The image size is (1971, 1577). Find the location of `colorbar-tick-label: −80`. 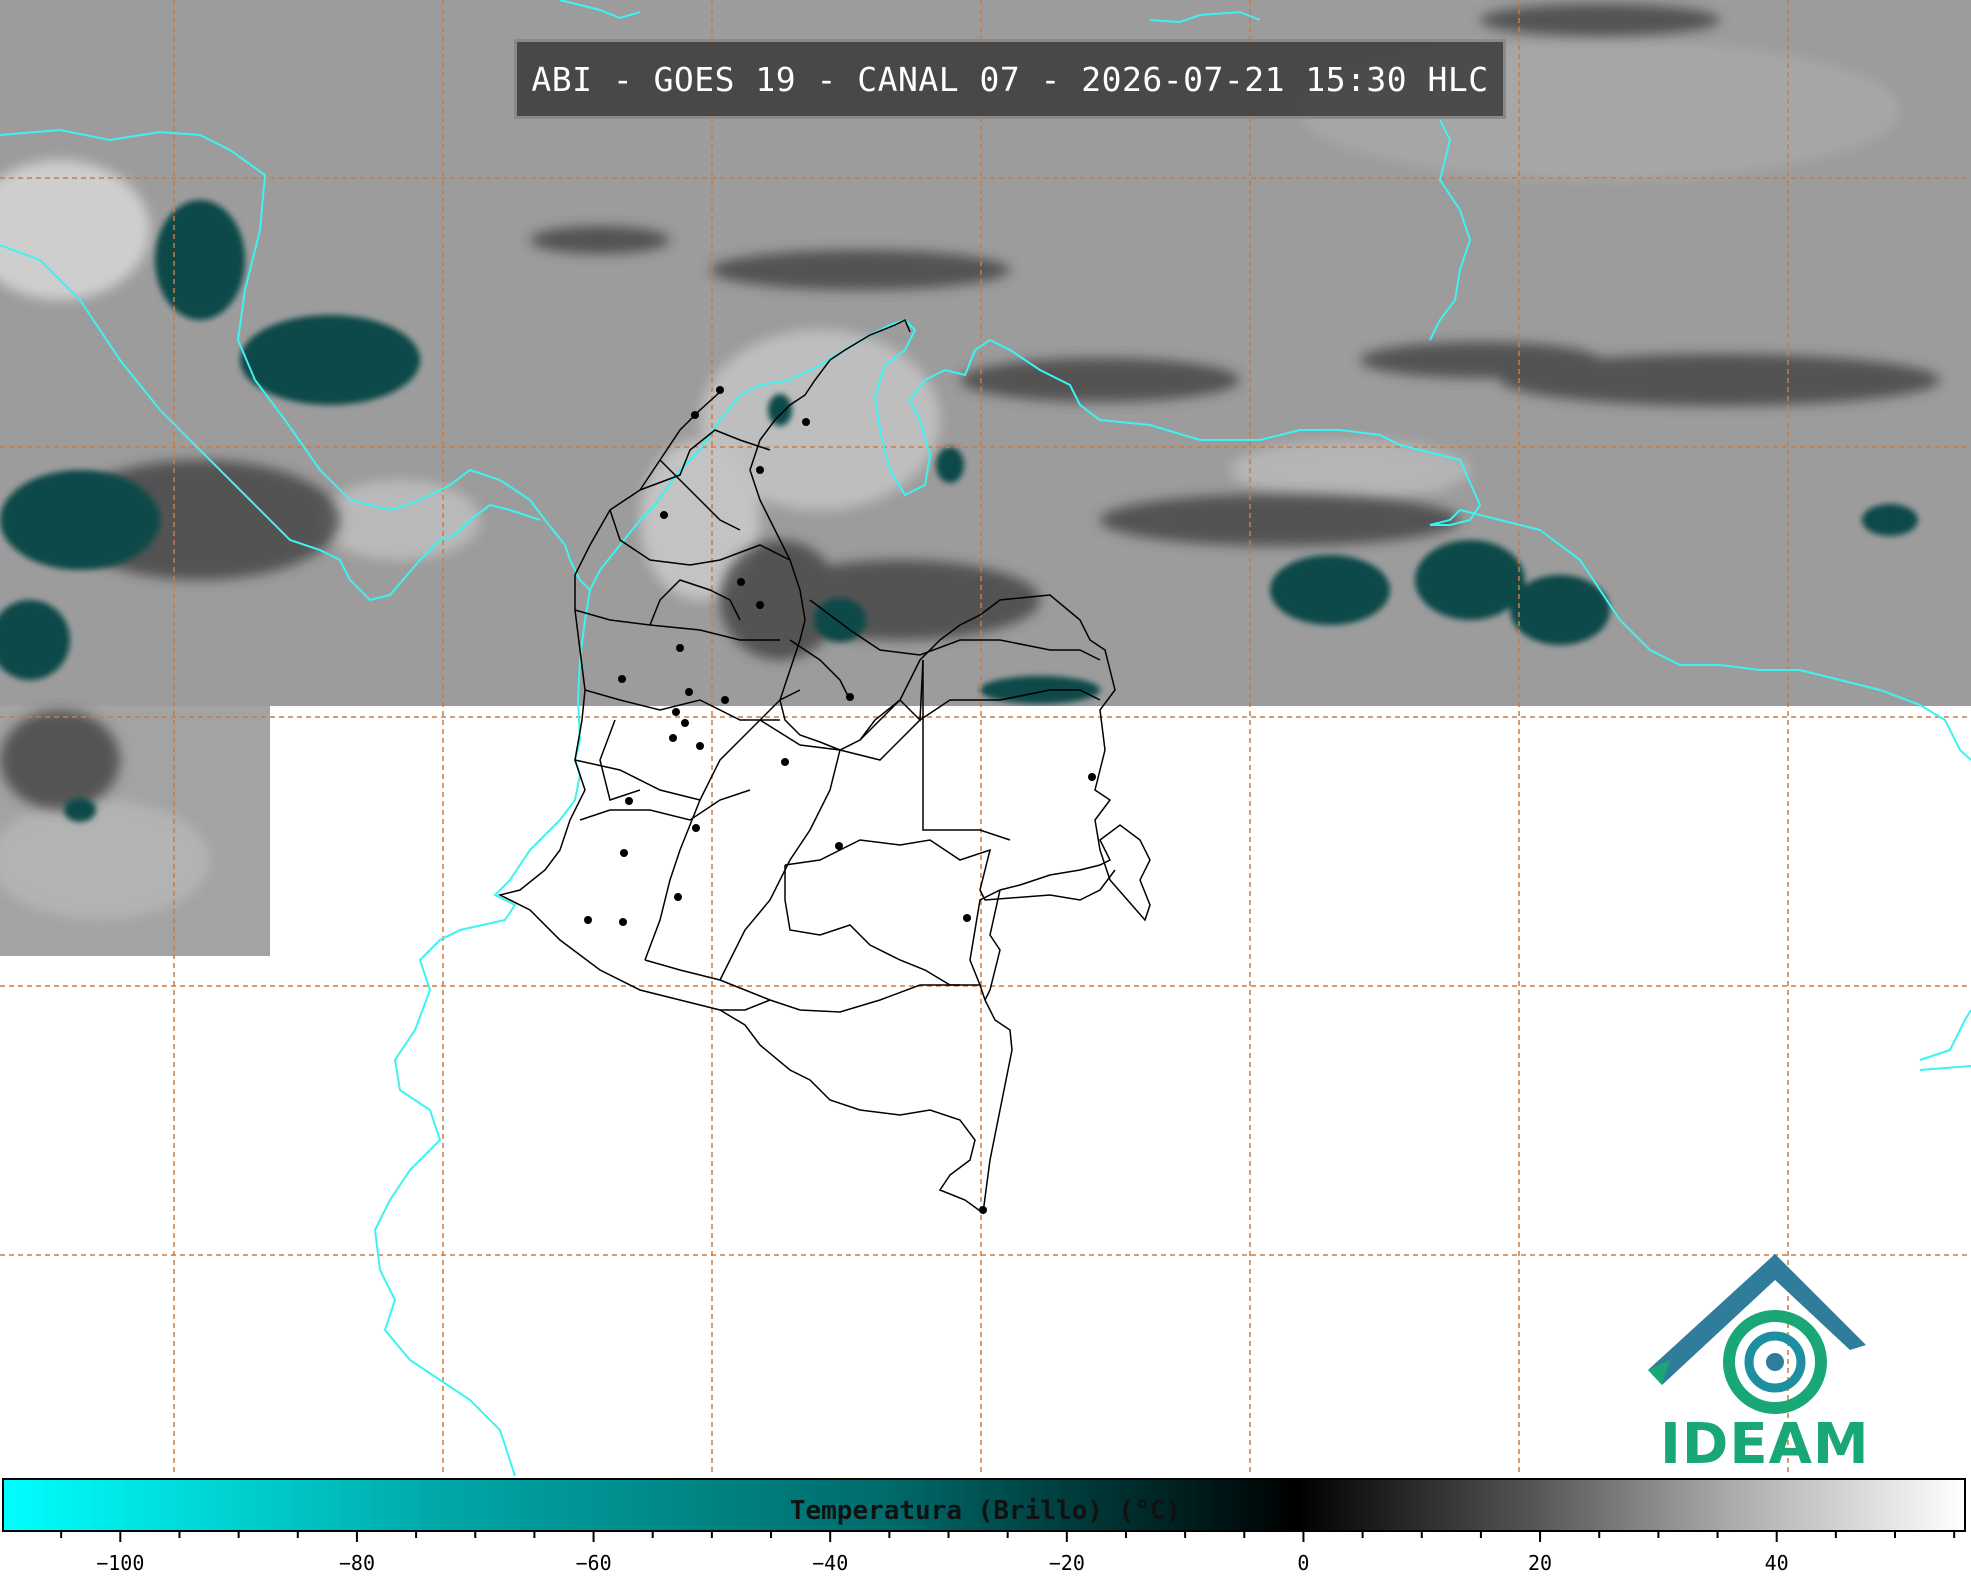

colorbar-tick-label: −80 is located at coordinates (357, 1563).